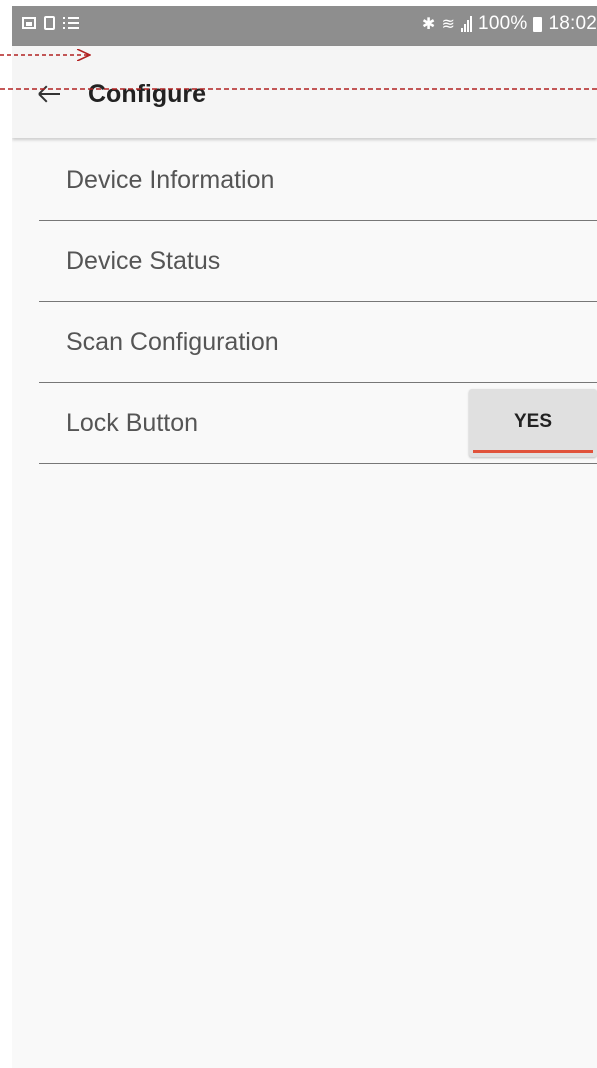  I want to click on menu-item-device-status: Device Status, so click(318, 261).